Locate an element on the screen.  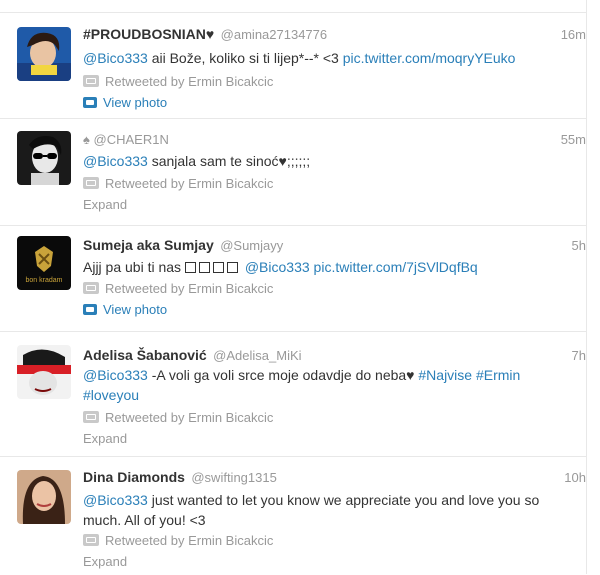
fullname: Dina Diamonds is located at coordinates (134, 477).